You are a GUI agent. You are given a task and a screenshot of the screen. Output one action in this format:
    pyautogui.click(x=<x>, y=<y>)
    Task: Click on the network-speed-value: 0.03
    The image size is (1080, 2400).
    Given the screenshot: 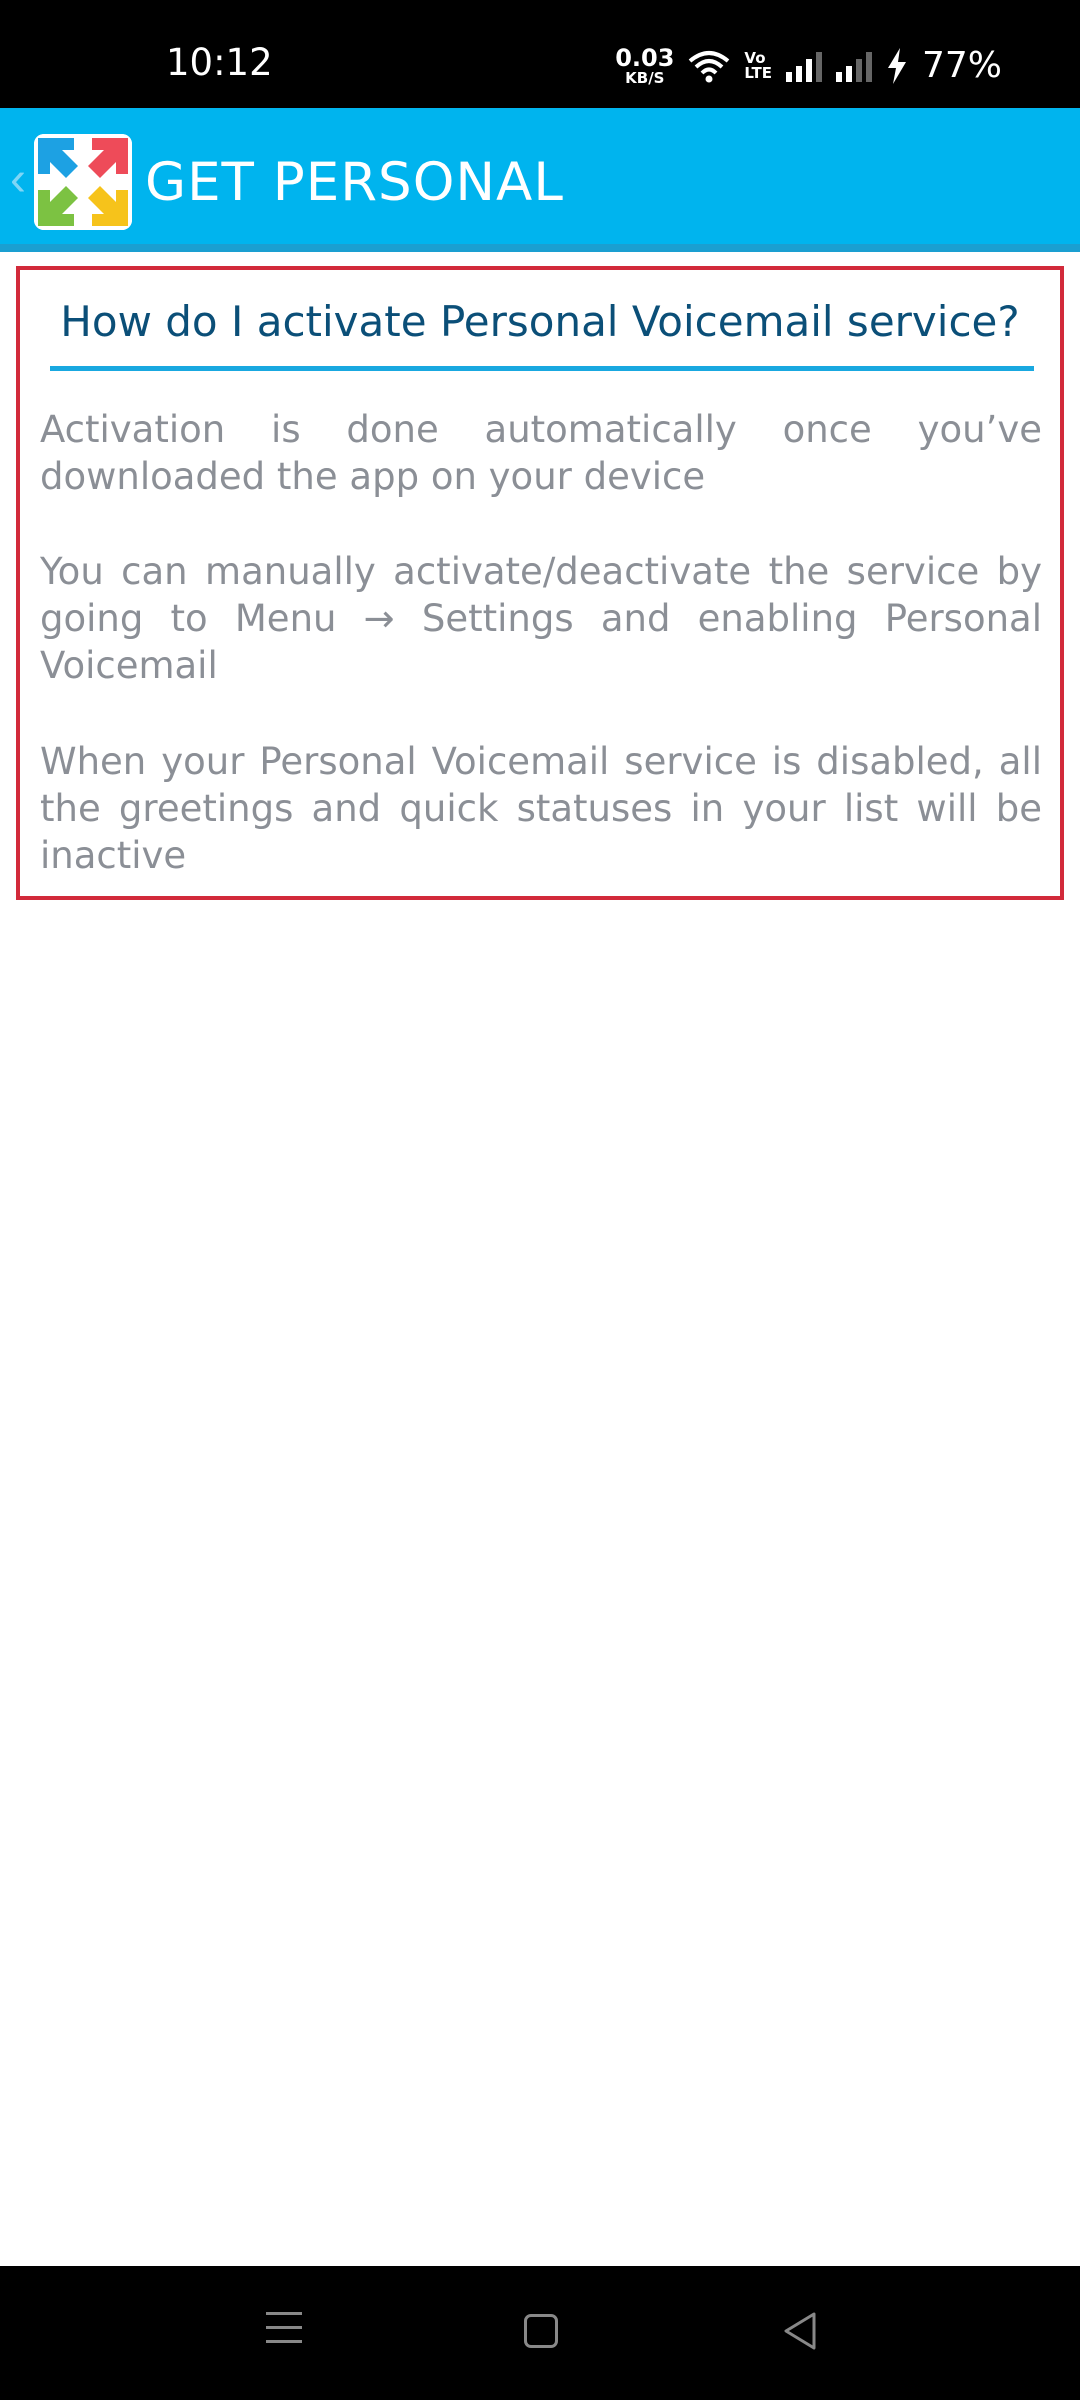 What is the action you would take?
    pyautogui.click(x=645, y=58)
    